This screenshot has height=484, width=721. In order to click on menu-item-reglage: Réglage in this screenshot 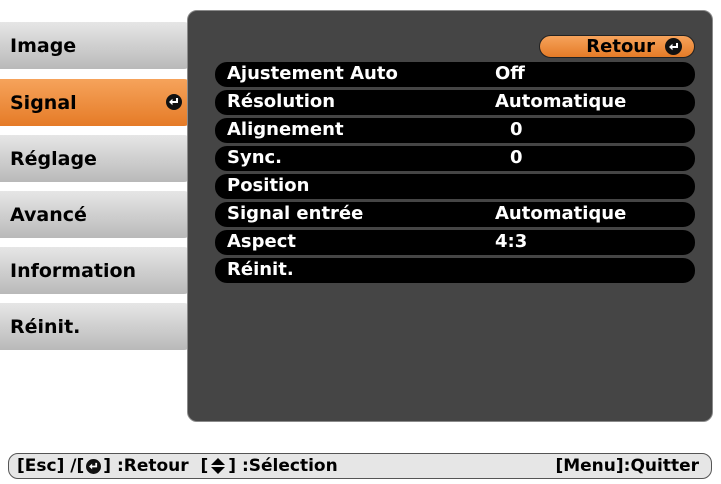, I will do `click(96, 158)`.